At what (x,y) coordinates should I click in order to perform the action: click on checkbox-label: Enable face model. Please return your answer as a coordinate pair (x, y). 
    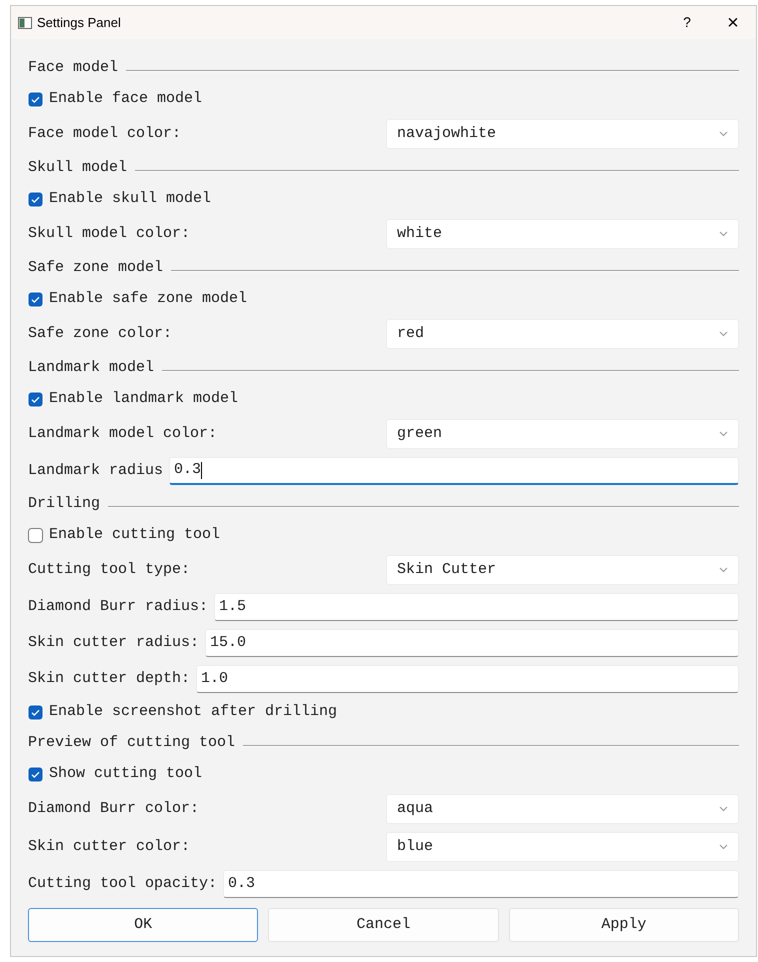
    Looking at the image, I should click on (125, 99).